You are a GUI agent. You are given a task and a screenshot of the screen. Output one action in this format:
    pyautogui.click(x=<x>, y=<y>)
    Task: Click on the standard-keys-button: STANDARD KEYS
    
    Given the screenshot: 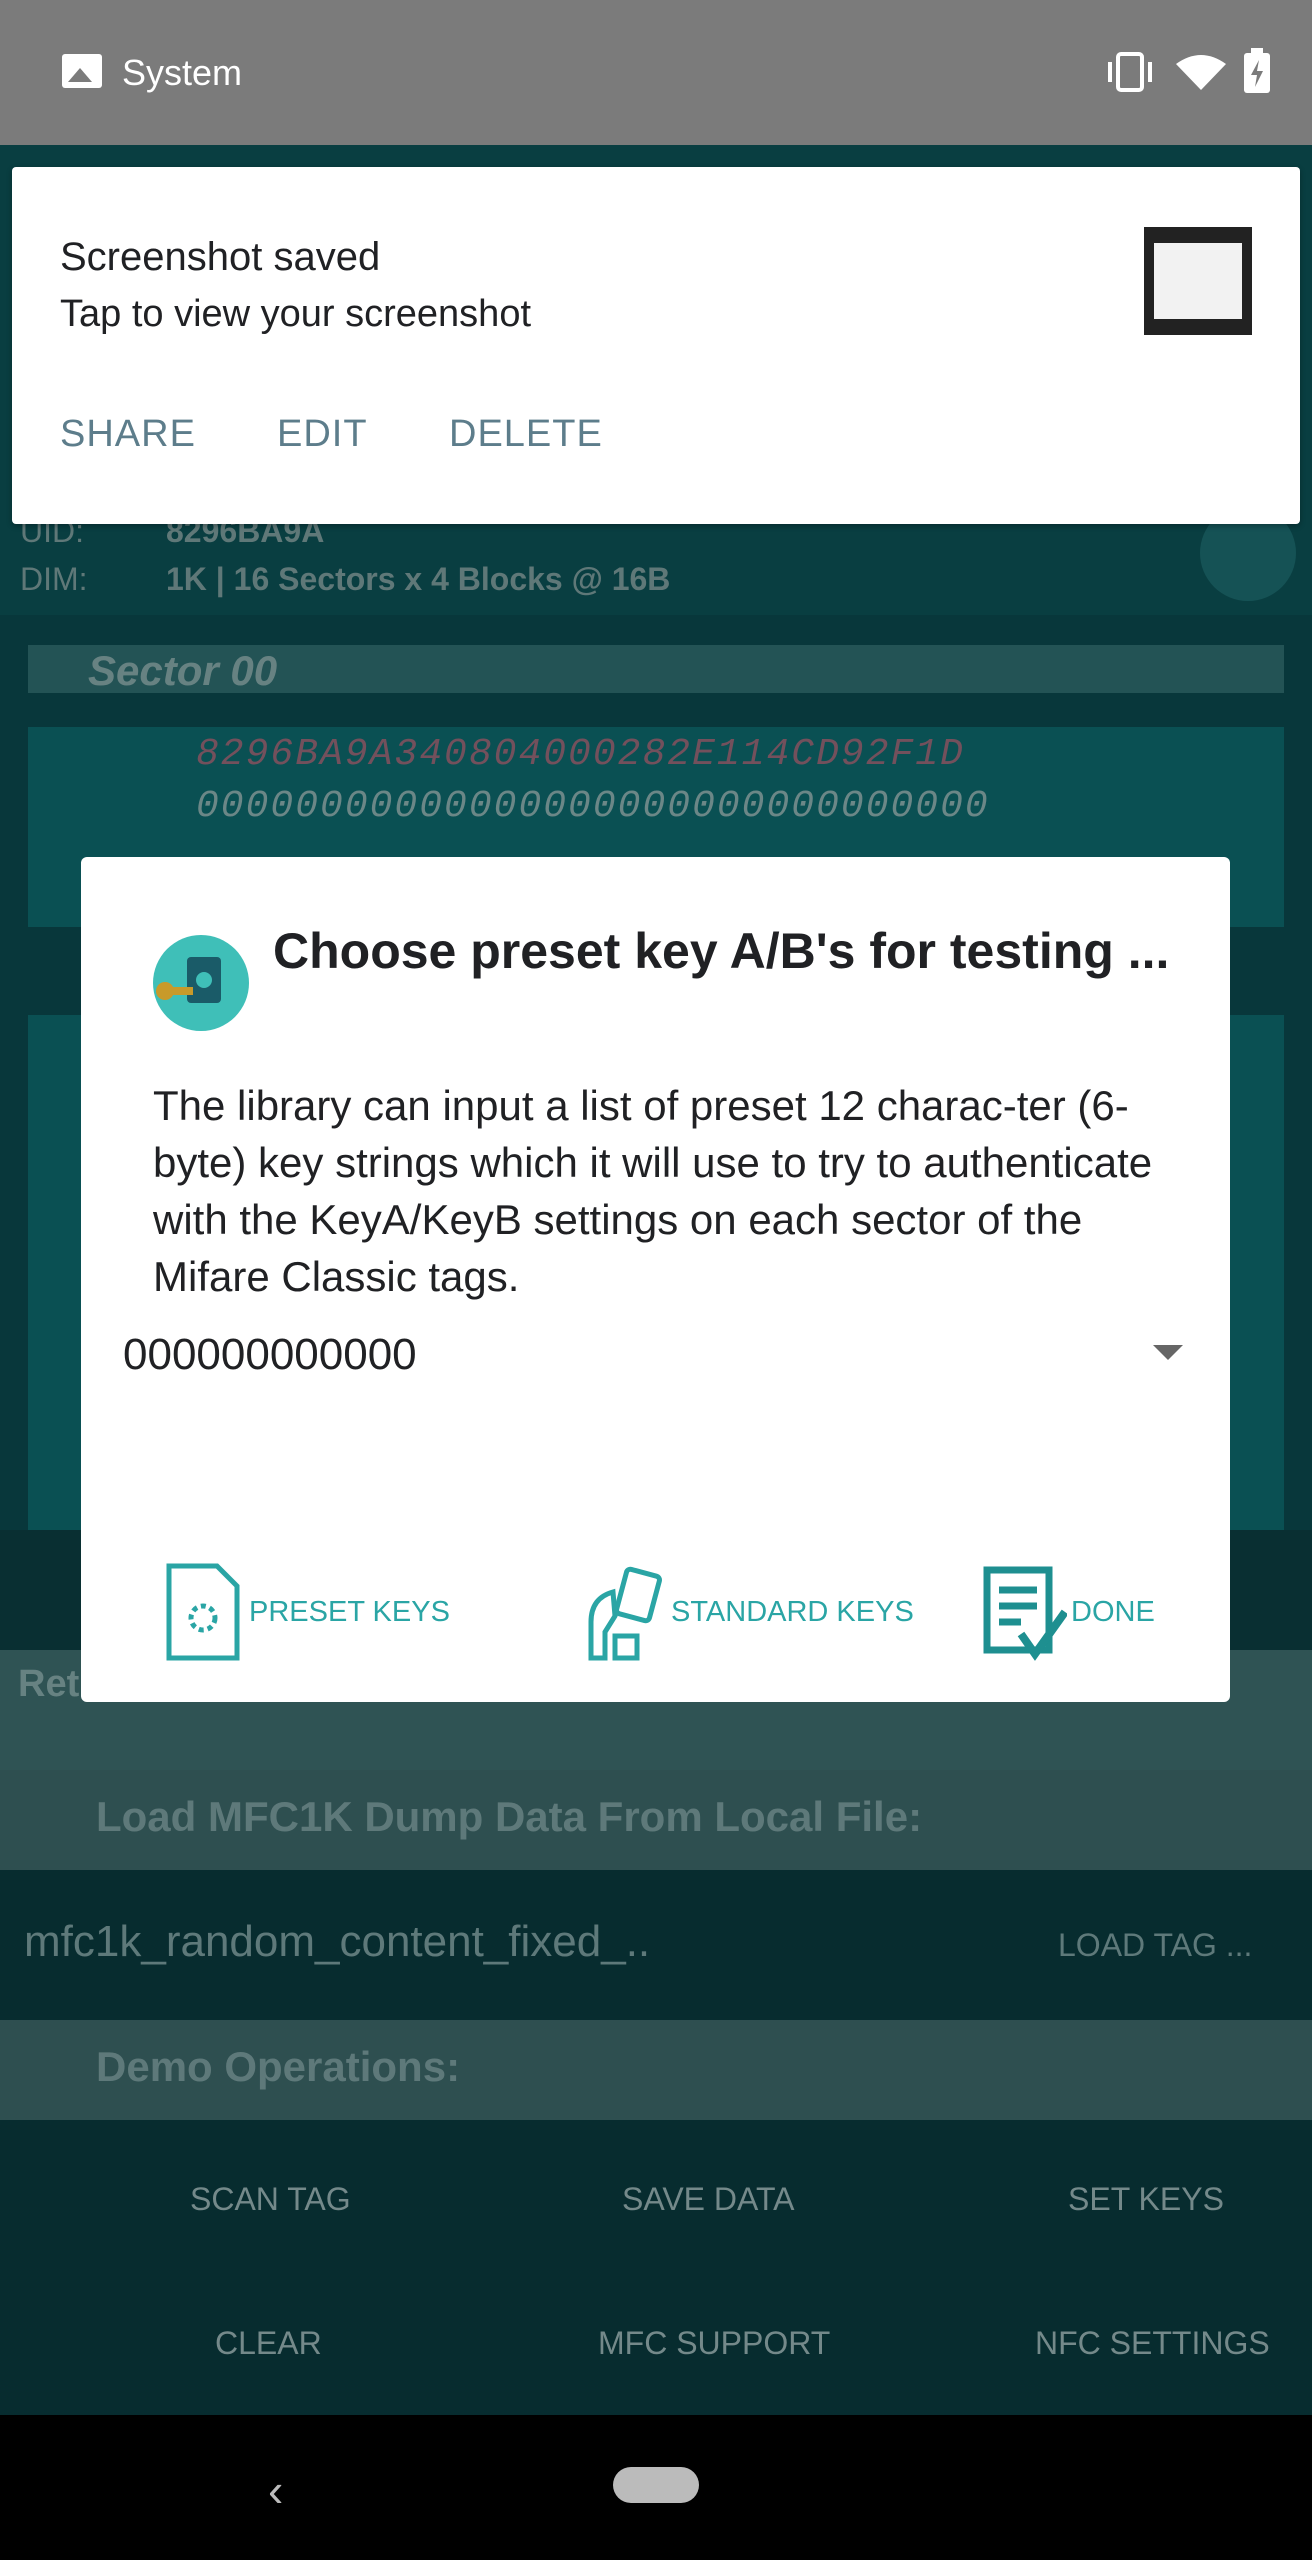 What is the action you would take?
    pyautogui.click(x=761, y=1612)
    